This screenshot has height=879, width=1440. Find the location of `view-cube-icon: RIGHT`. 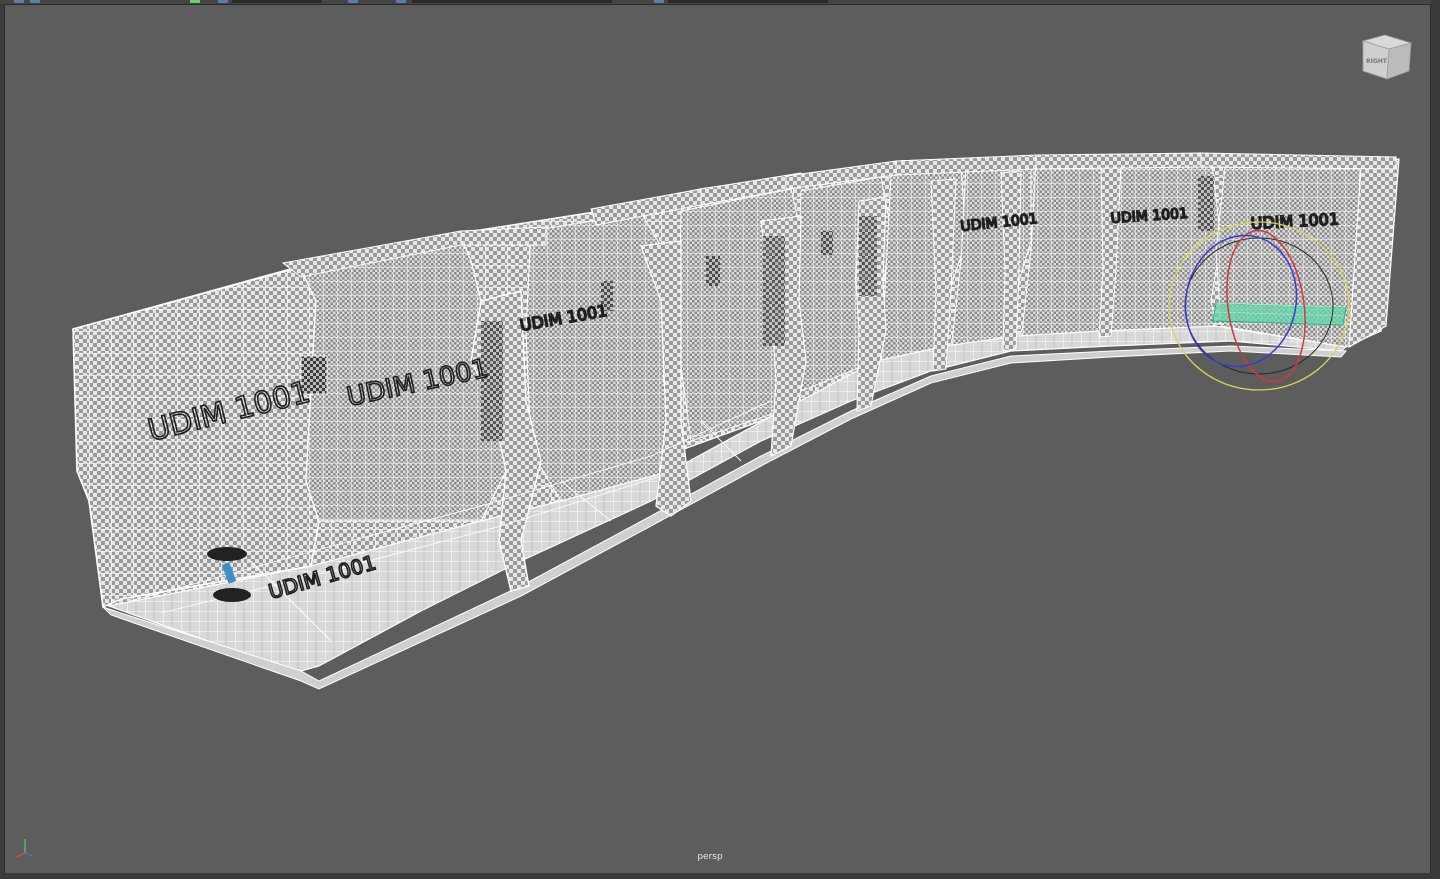

view-cube-icon: RIGHT is located at coordinates (1385, 58).